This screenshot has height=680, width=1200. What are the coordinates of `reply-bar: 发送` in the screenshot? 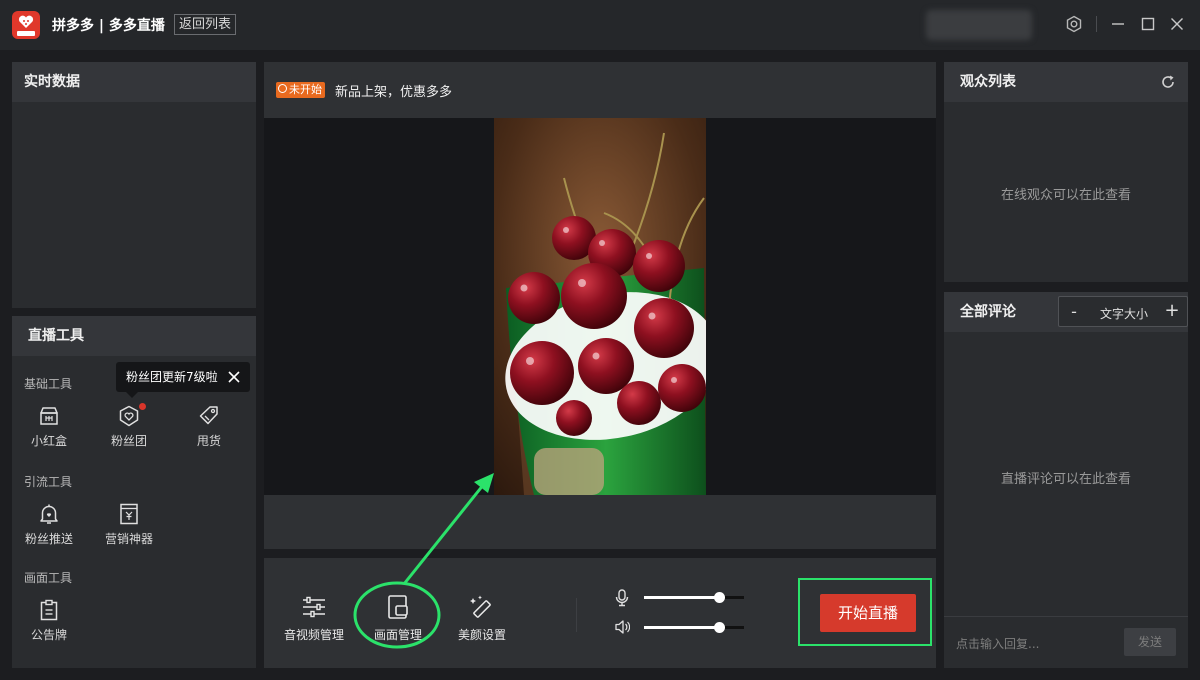 It's located at (1066, 642).